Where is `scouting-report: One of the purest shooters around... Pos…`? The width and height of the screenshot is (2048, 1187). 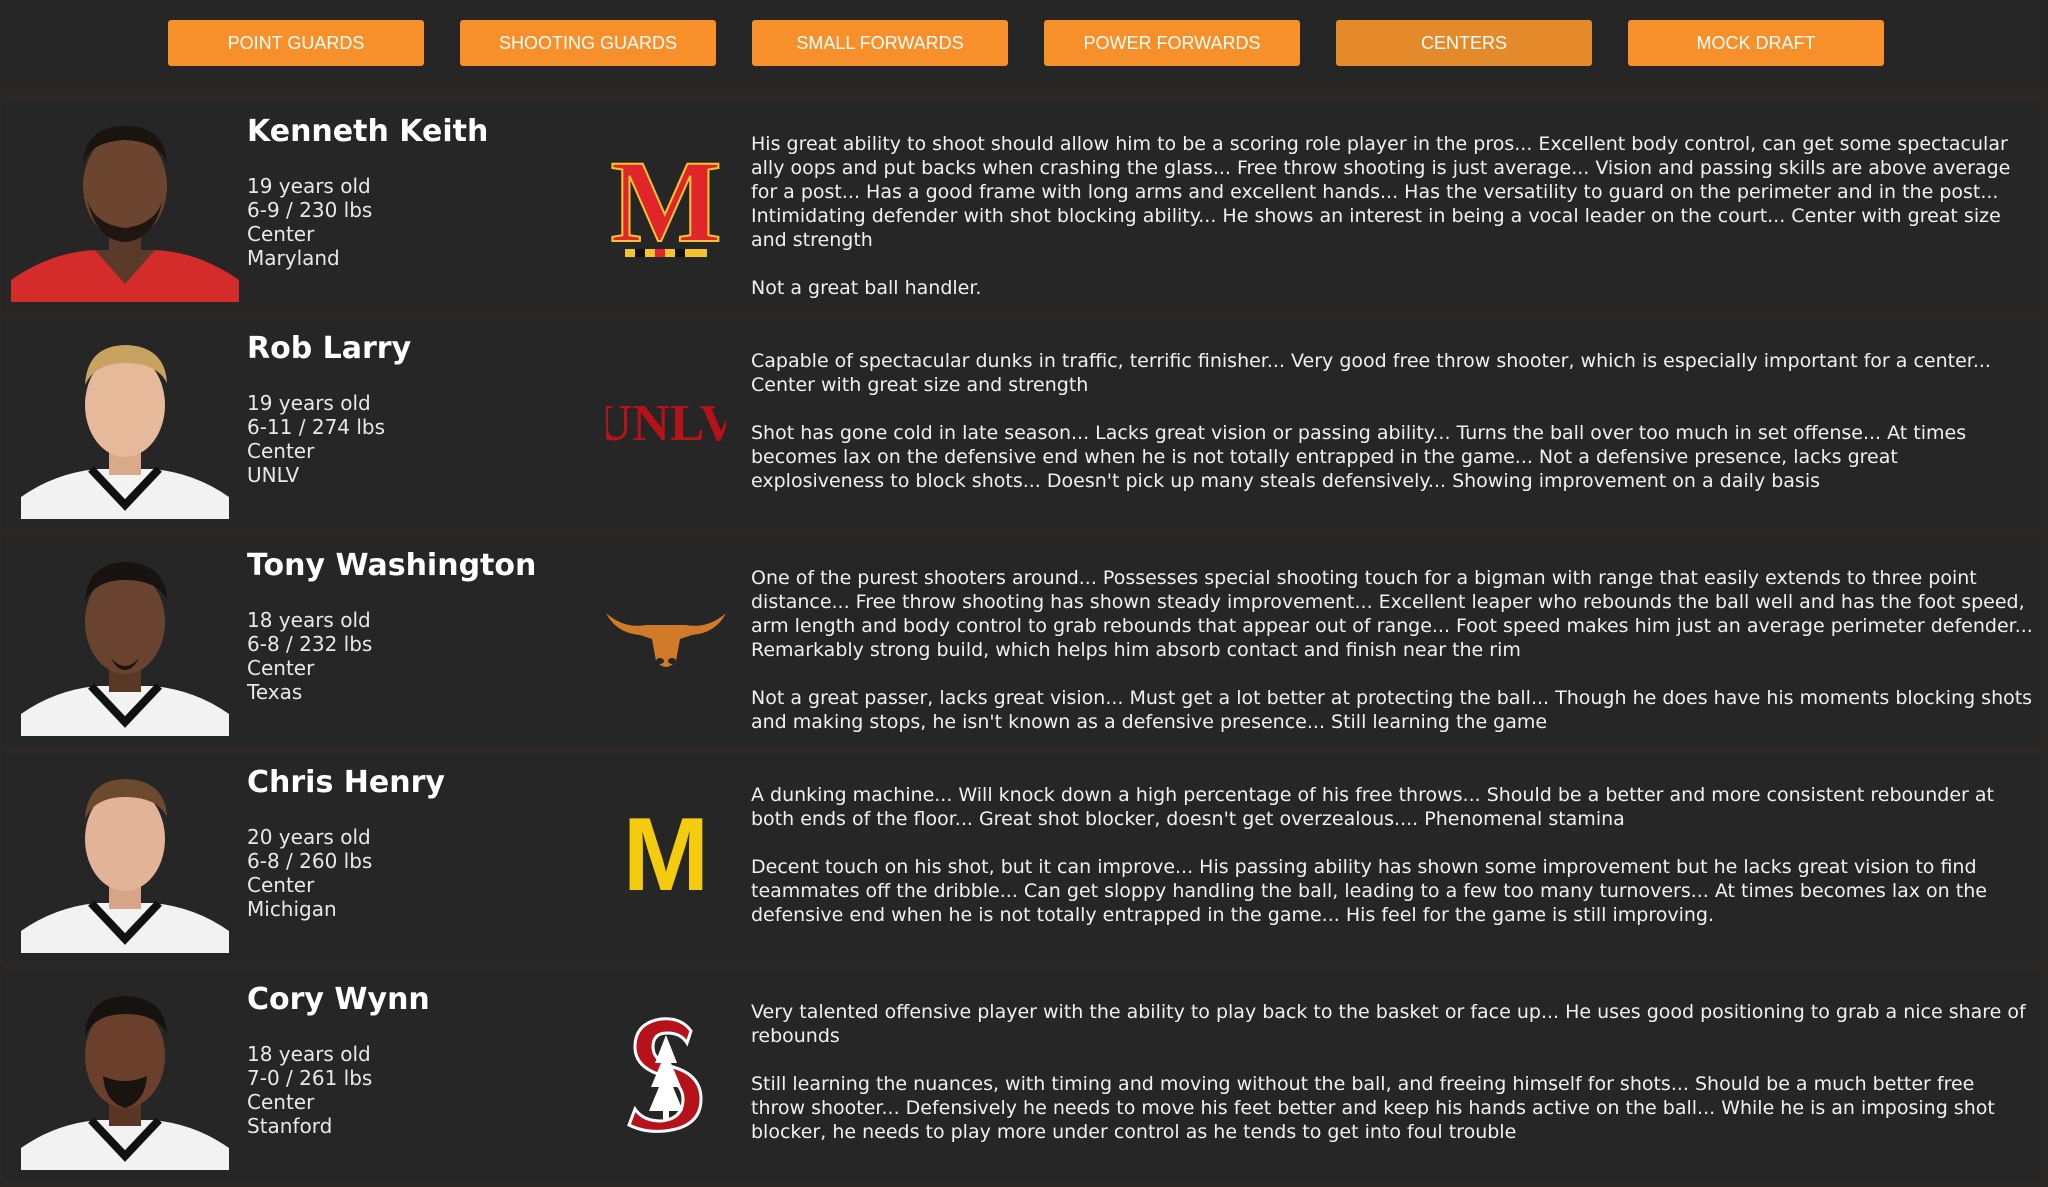 scouting-report: One of the purest shooters around... Pos… is located at coordinates (1392, 650).